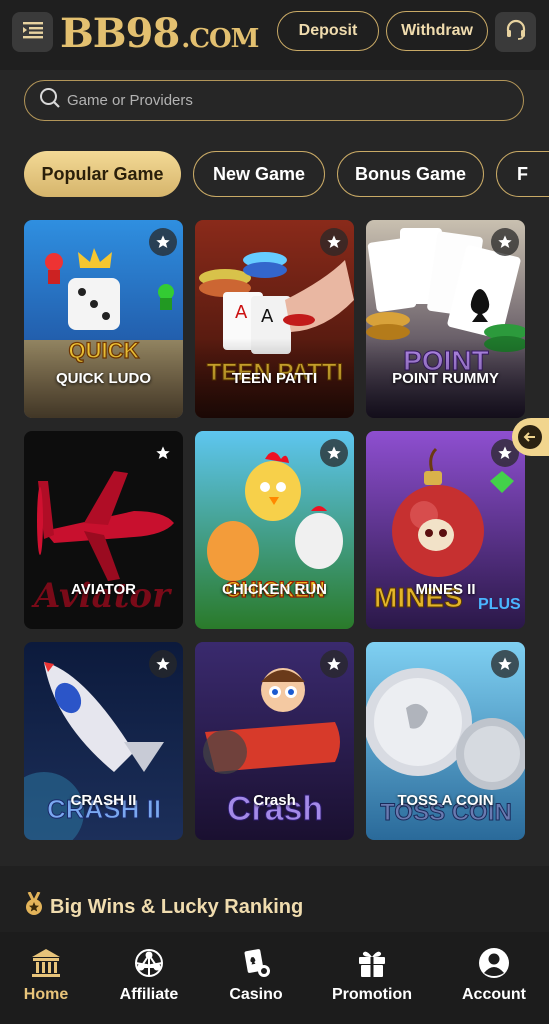  What do you see at coordinates (445, 378) in the screenshot?
I see `game-title: POINT RUMMY` at bounding box center [445, 378].